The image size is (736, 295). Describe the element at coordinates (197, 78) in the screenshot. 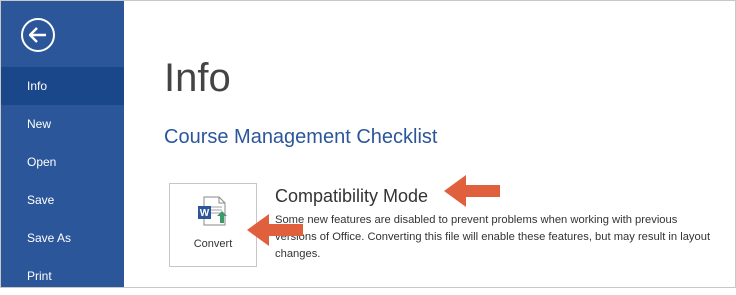

I see `page-title: Info` at that location.